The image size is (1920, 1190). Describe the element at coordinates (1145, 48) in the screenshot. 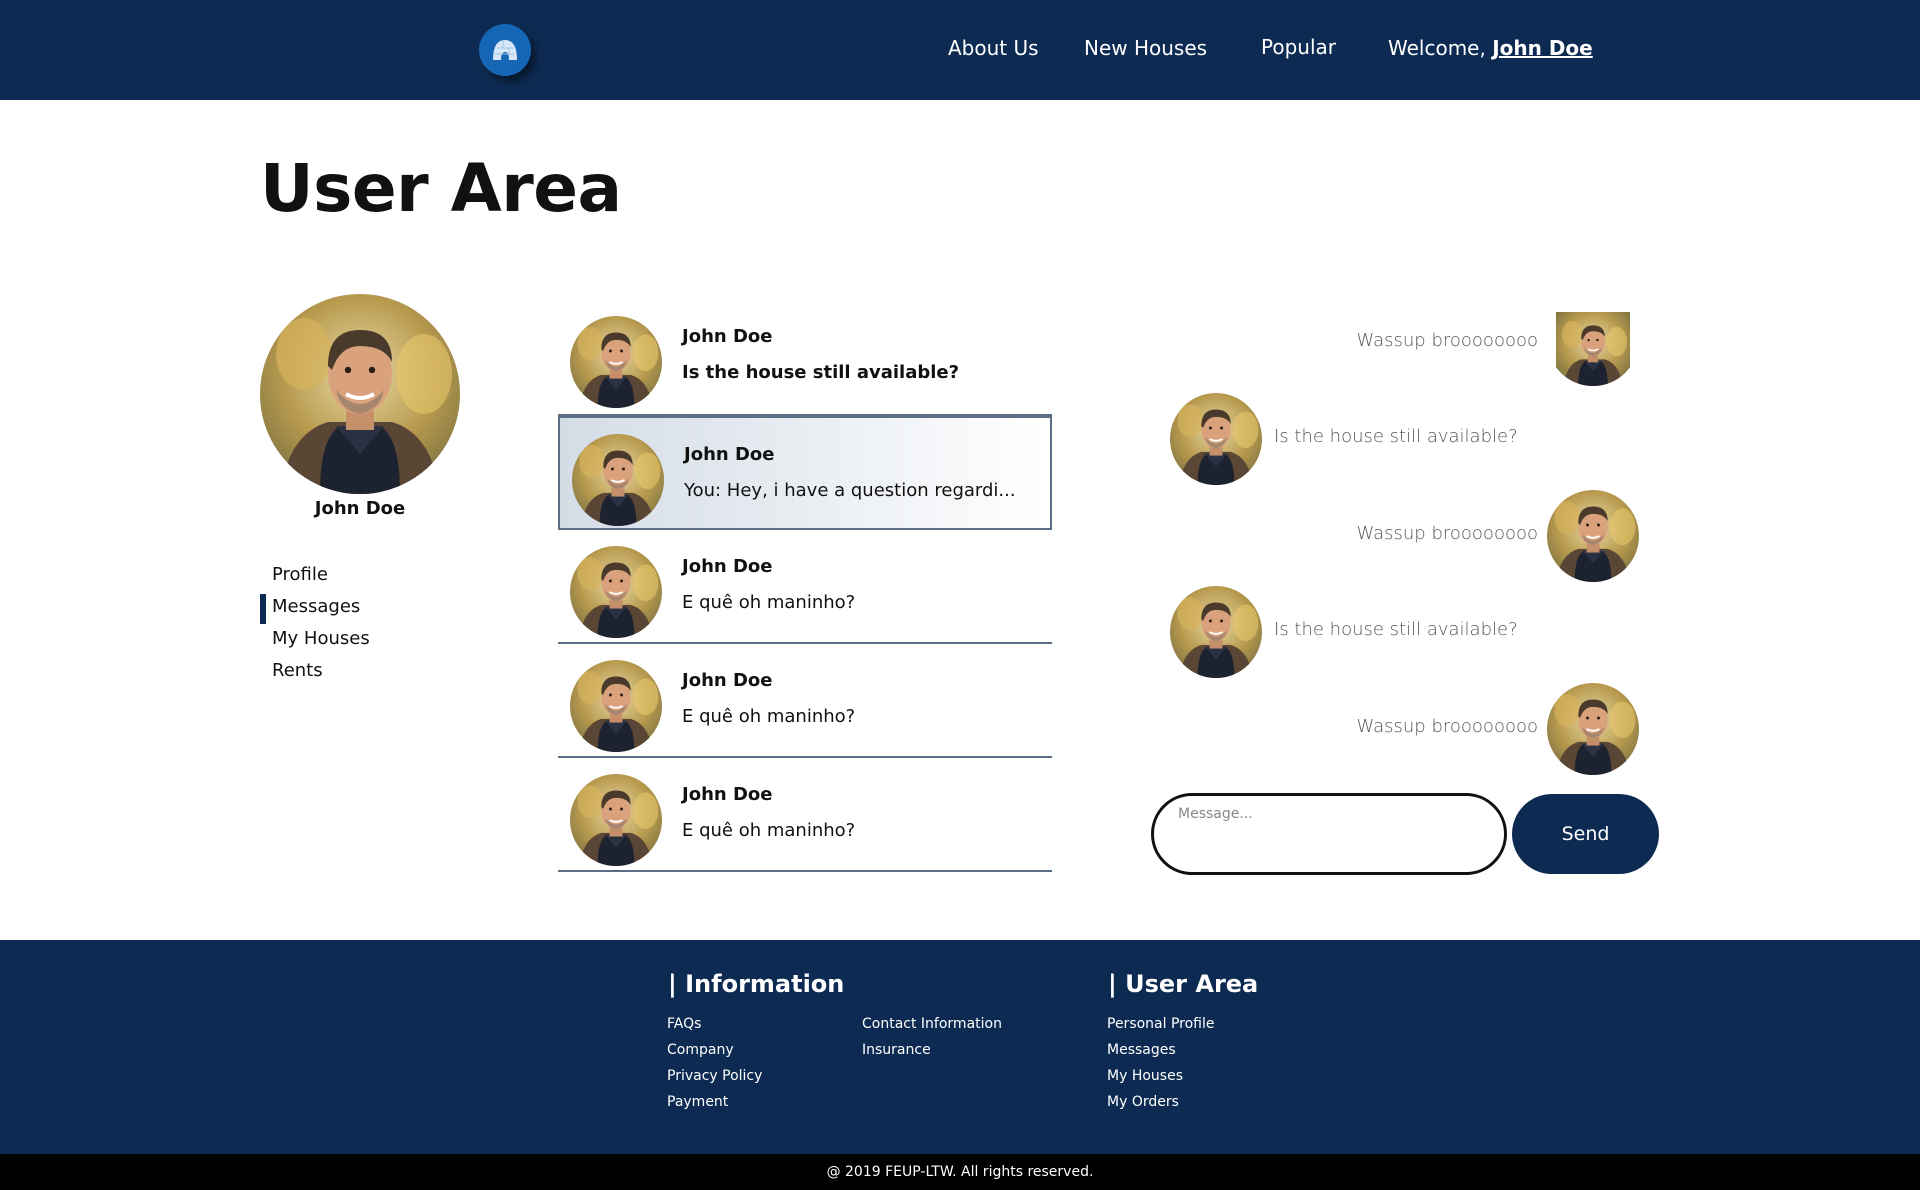

I see `nav-new-houses: New Houses` at that location.